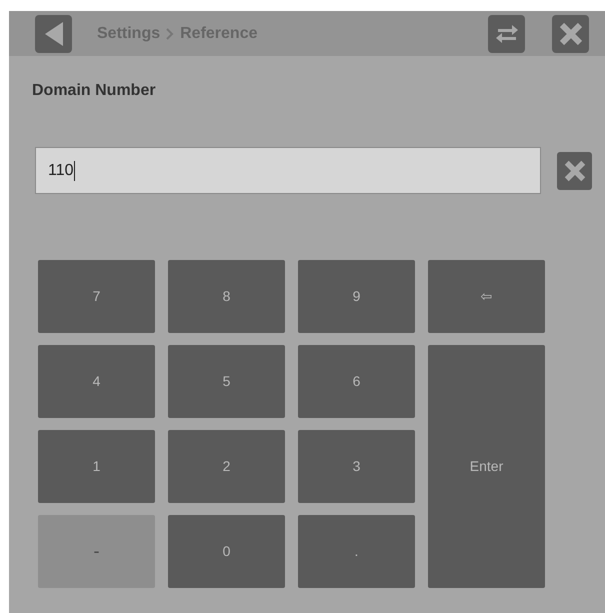 The height and width of the screenshot is (613, 605). I want to click on swap-button, so click(506, 33).